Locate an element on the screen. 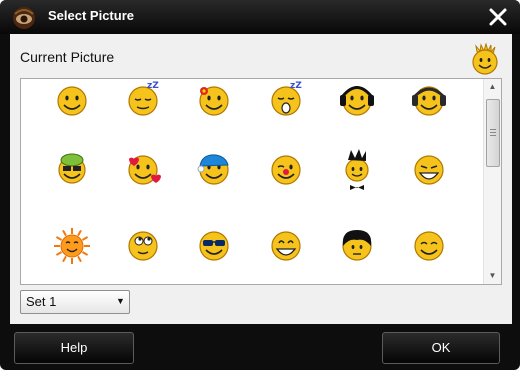 The height and width of the screenshot is (370, 520). punk-smiley-icon is located at coordinates (357, 170).